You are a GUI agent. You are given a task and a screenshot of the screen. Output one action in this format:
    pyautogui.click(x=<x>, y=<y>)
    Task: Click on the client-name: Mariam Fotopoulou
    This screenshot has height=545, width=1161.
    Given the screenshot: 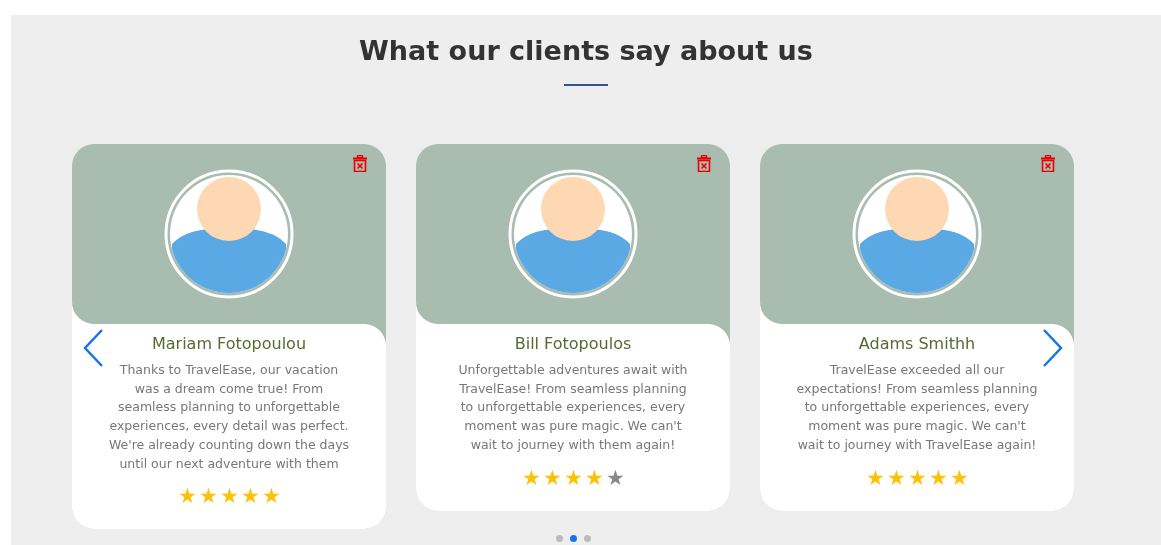 What is the action you would take?
    pyautogui.click(x=229, y=343)
    